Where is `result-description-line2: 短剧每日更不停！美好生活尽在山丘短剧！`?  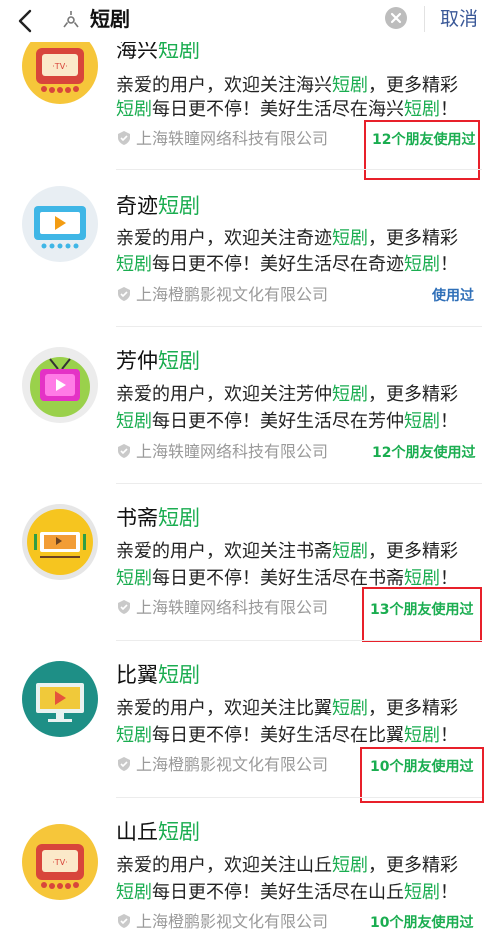 result-description-line2: 短剧每日更不停！美好生活尽在山丘短剧！ is located at coordinates (287, 892).